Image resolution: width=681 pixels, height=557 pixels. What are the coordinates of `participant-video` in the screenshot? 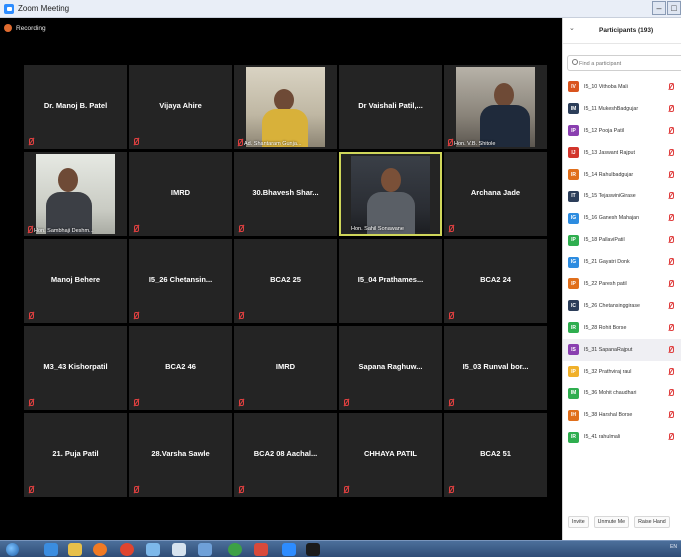 It's located at (495, 107).